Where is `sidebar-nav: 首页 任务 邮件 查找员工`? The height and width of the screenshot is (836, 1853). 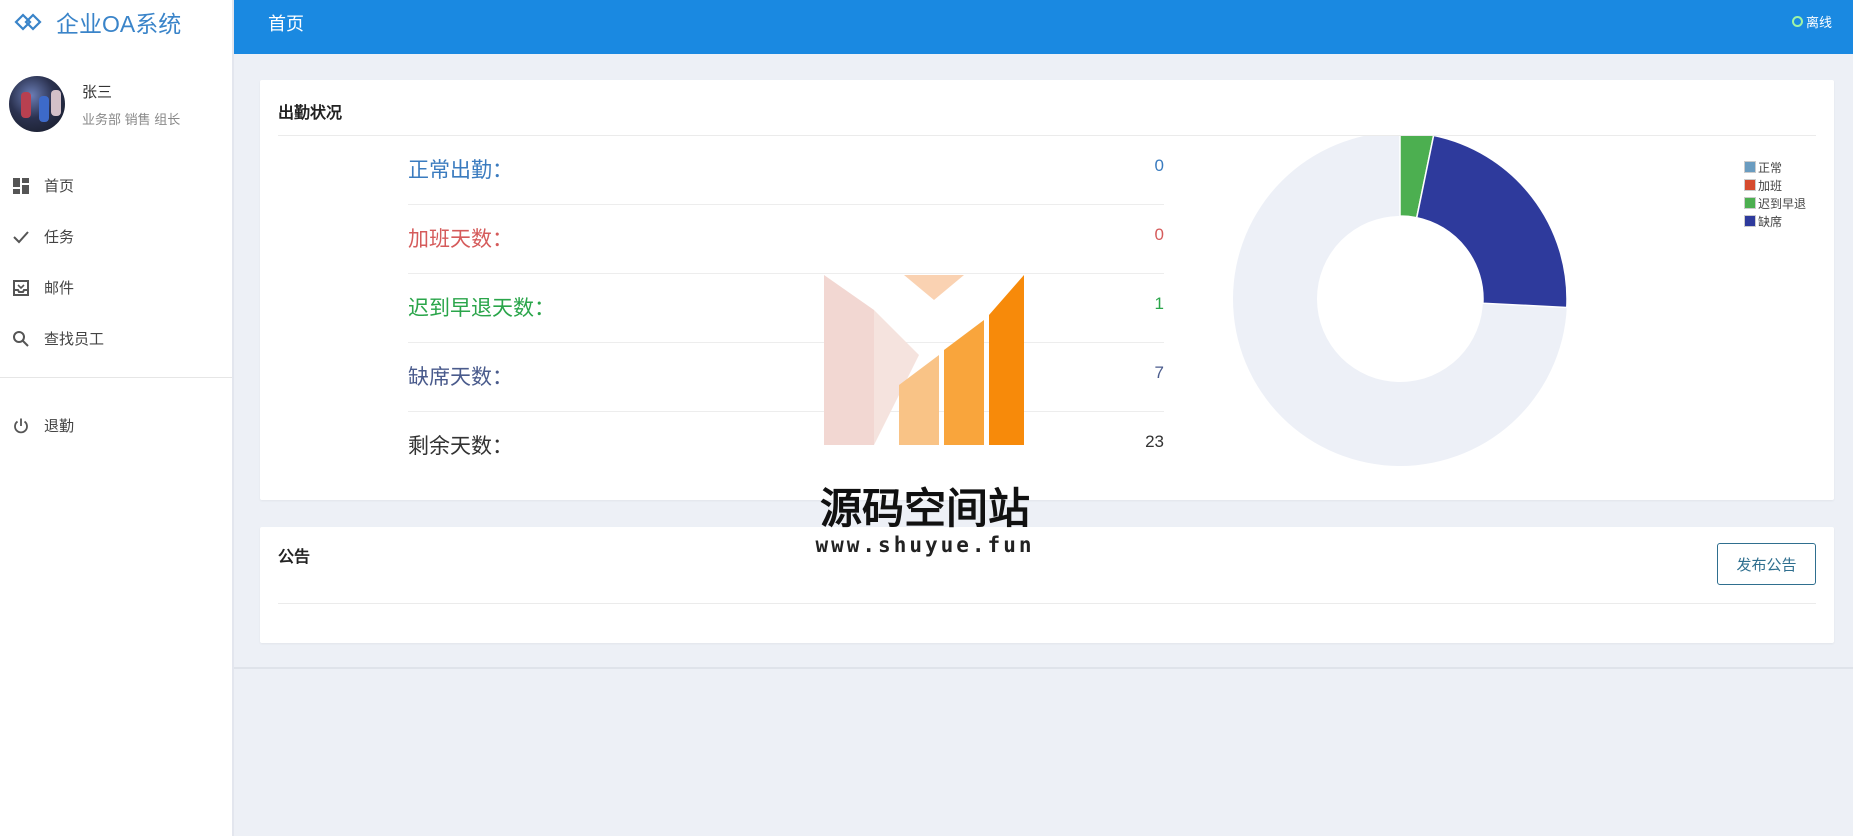 sidebar-nav: 首页 任务 邮件 查找员工 is located at coordinates (116, 262).